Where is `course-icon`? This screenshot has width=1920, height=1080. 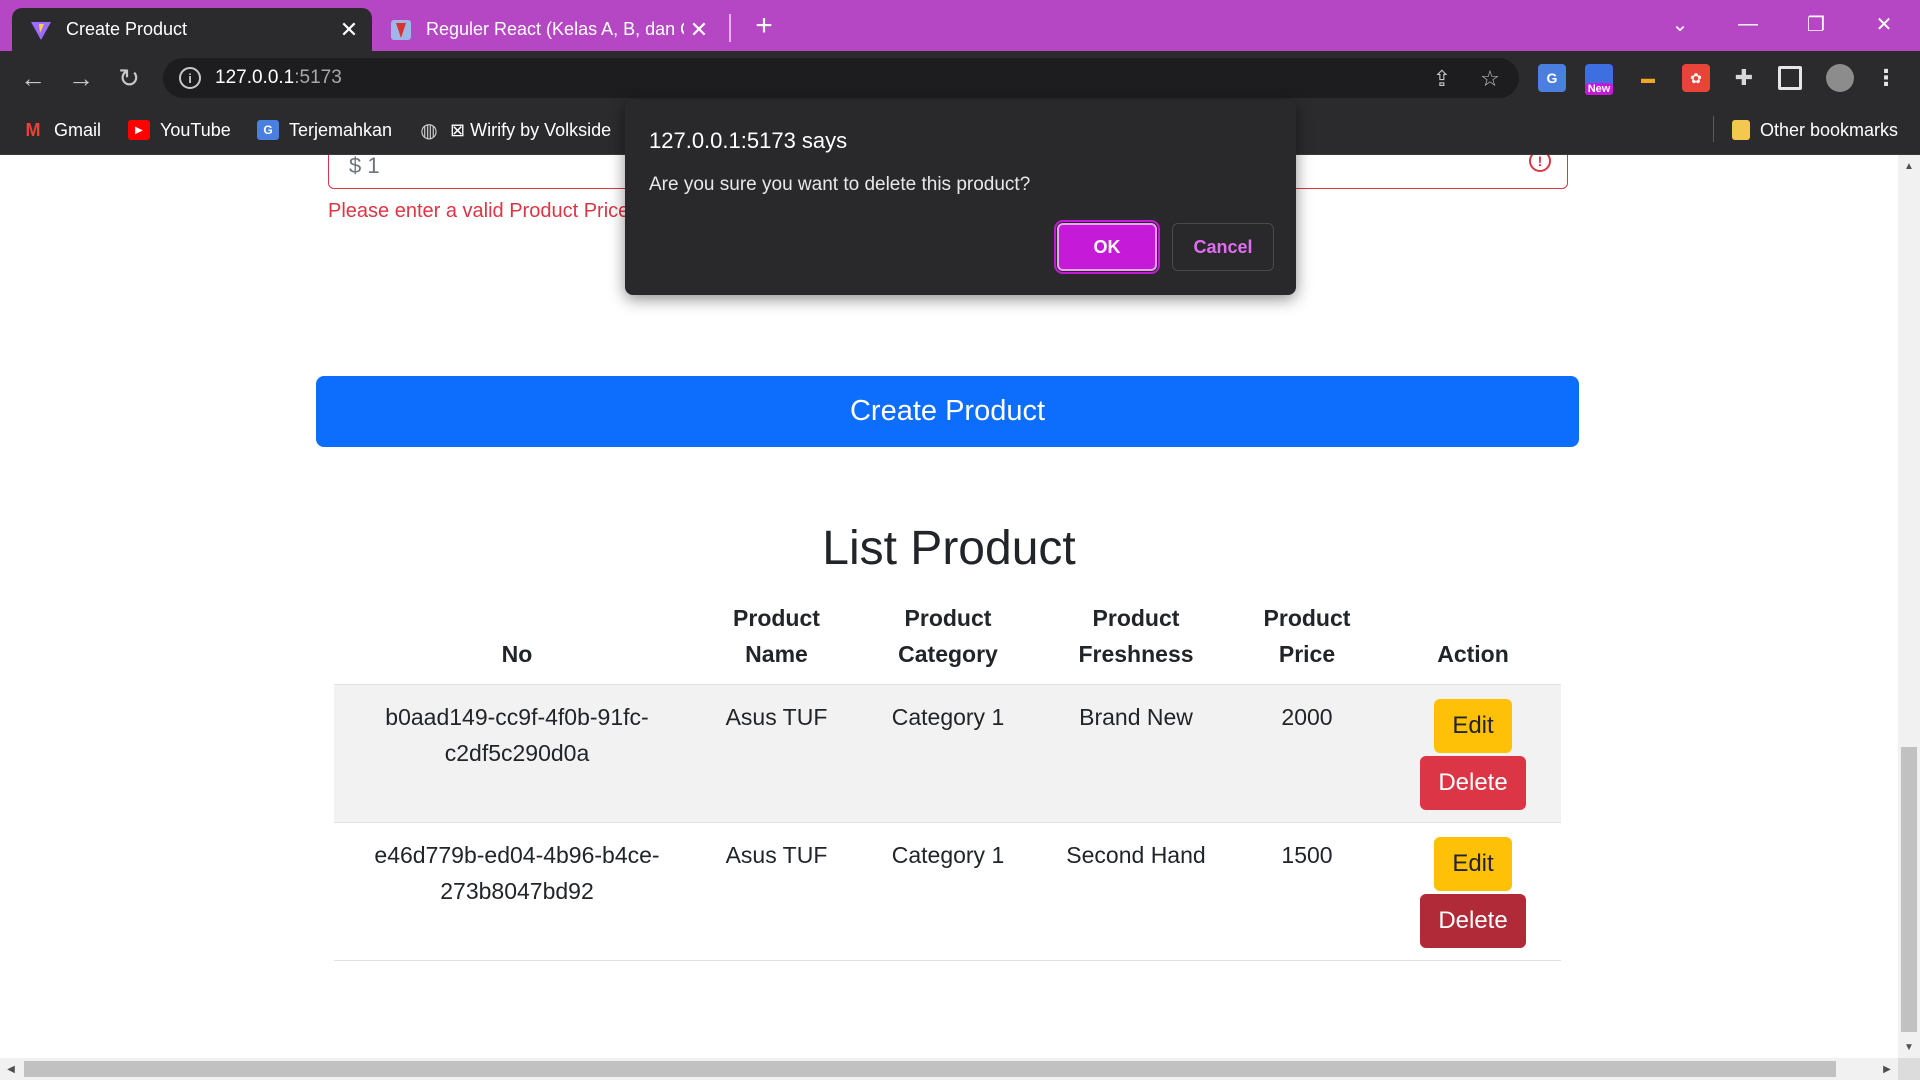
course-icon is located at coordinates (401, 30).